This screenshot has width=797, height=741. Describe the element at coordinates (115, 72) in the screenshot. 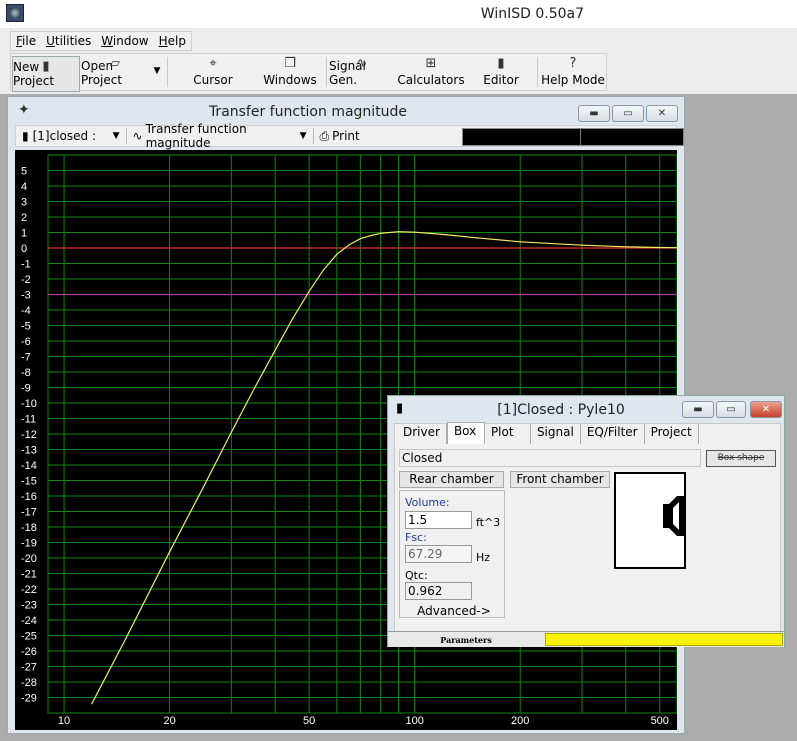

I see `open-project-button: ▱ Open Project` at that location.